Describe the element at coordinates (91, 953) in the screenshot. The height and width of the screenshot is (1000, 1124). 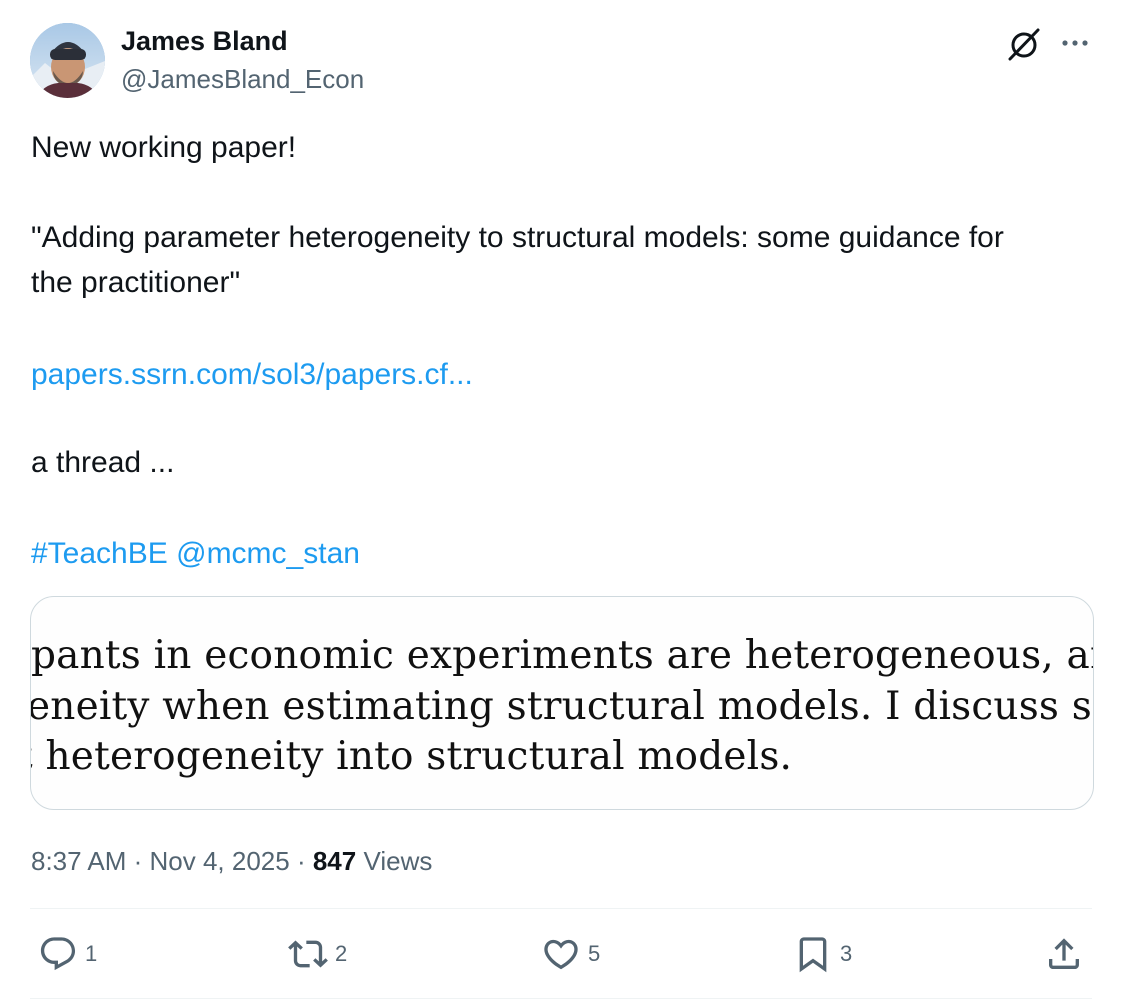
I see `reply-count: 1` at that location.